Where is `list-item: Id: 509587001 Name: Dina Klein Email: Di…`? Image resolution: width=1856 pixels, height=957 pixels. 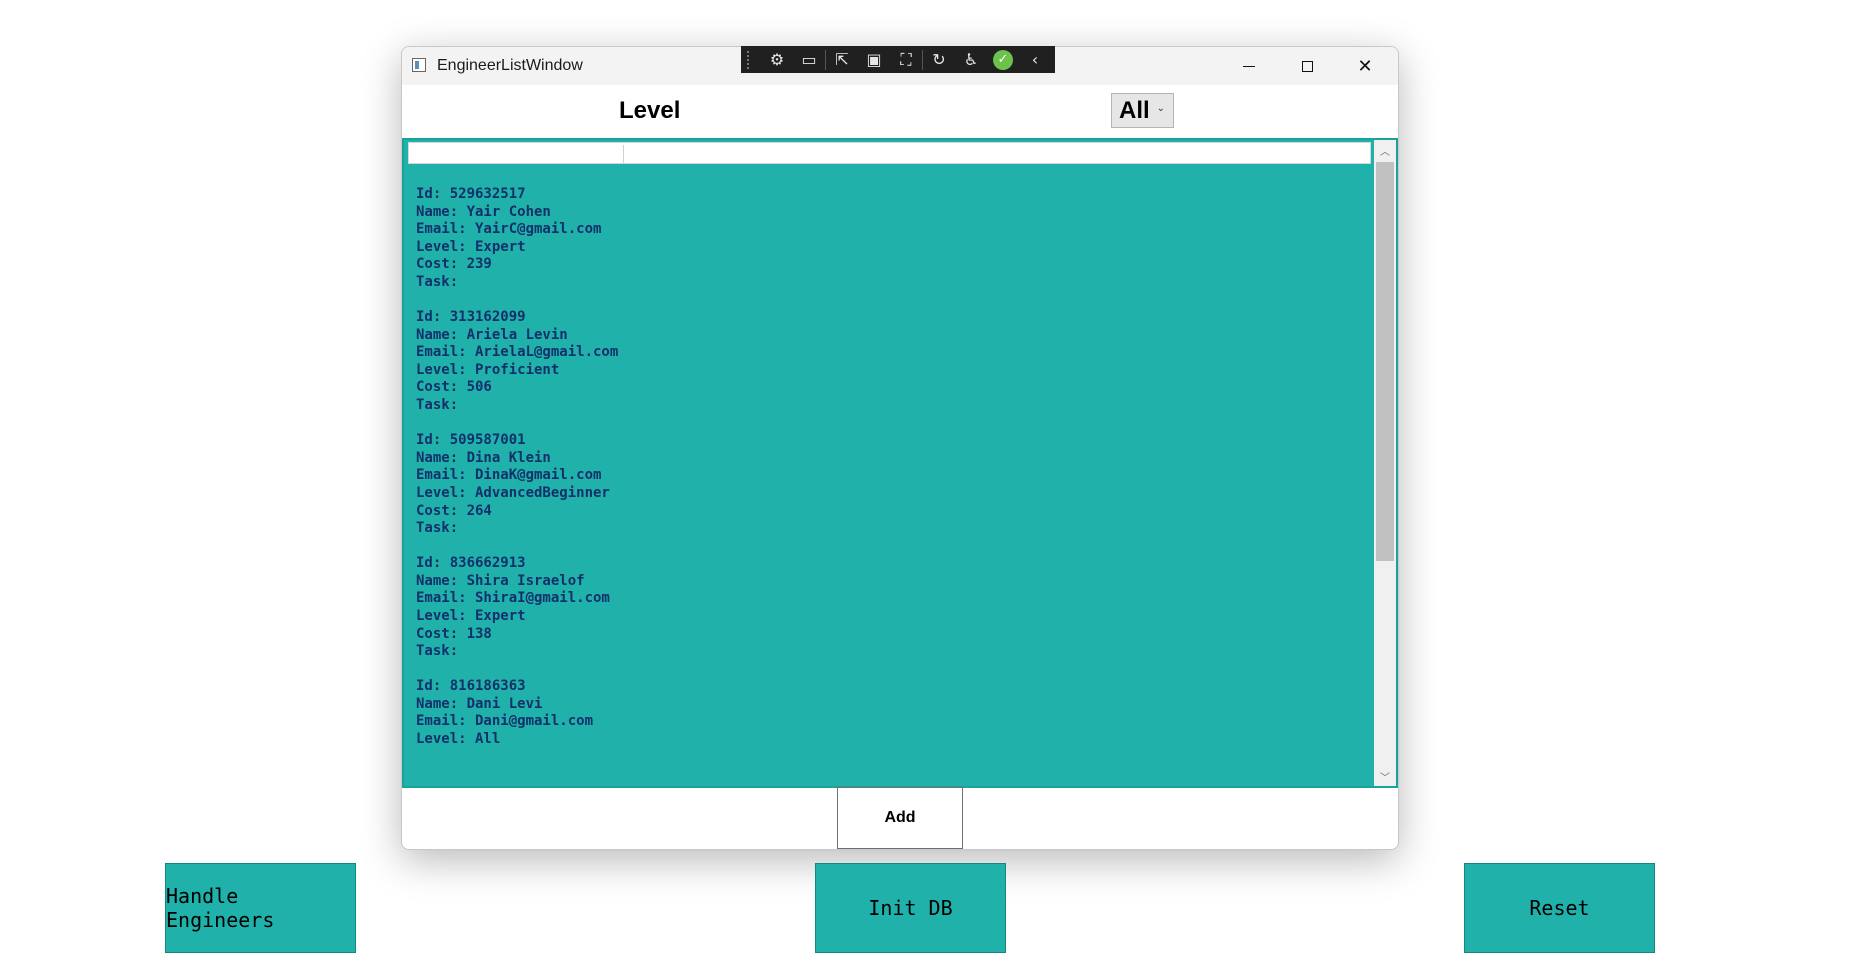 list-item: Id: 509587001 Name: Dina Klein Email: Di… is located at coordinates (891, 485).